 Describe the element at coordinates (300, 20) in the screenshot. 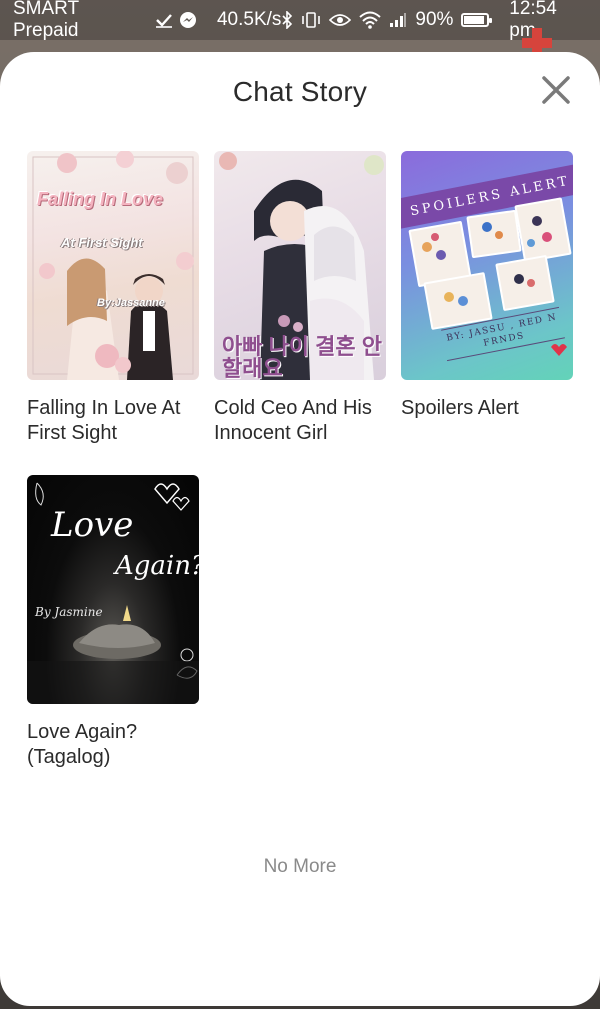

I see `status-bar: SMART Prepaid 40.5K/s 90% 12:54 pm` at that location.